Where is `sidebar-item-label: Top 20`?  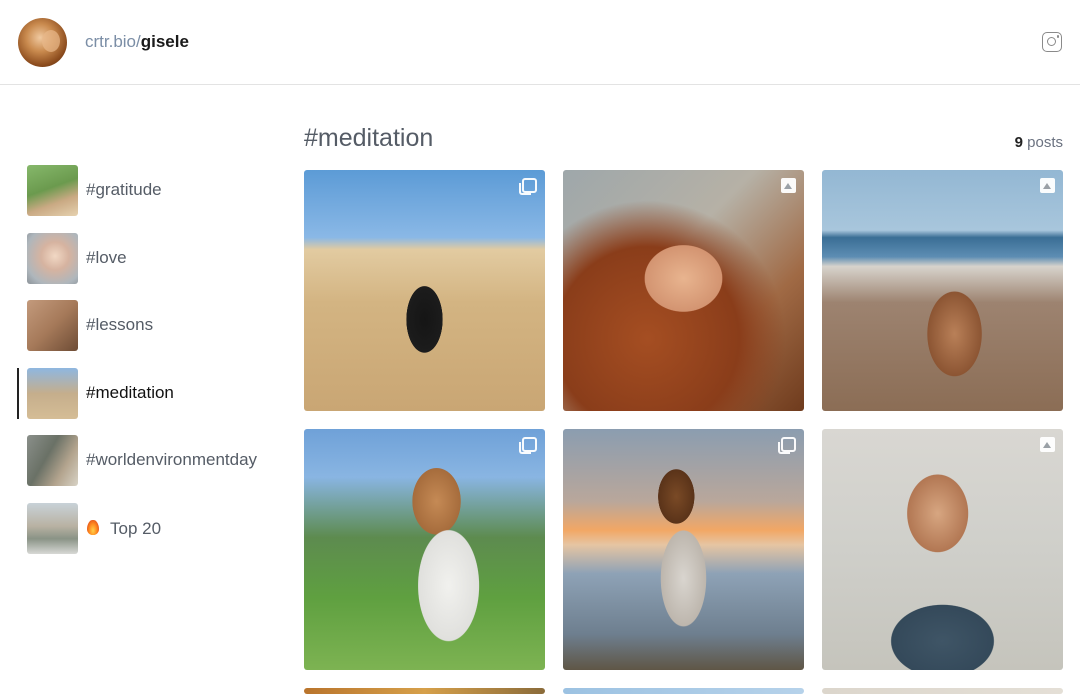 sidebar-item-label: Top 20 is located at coordinates (136, 528).